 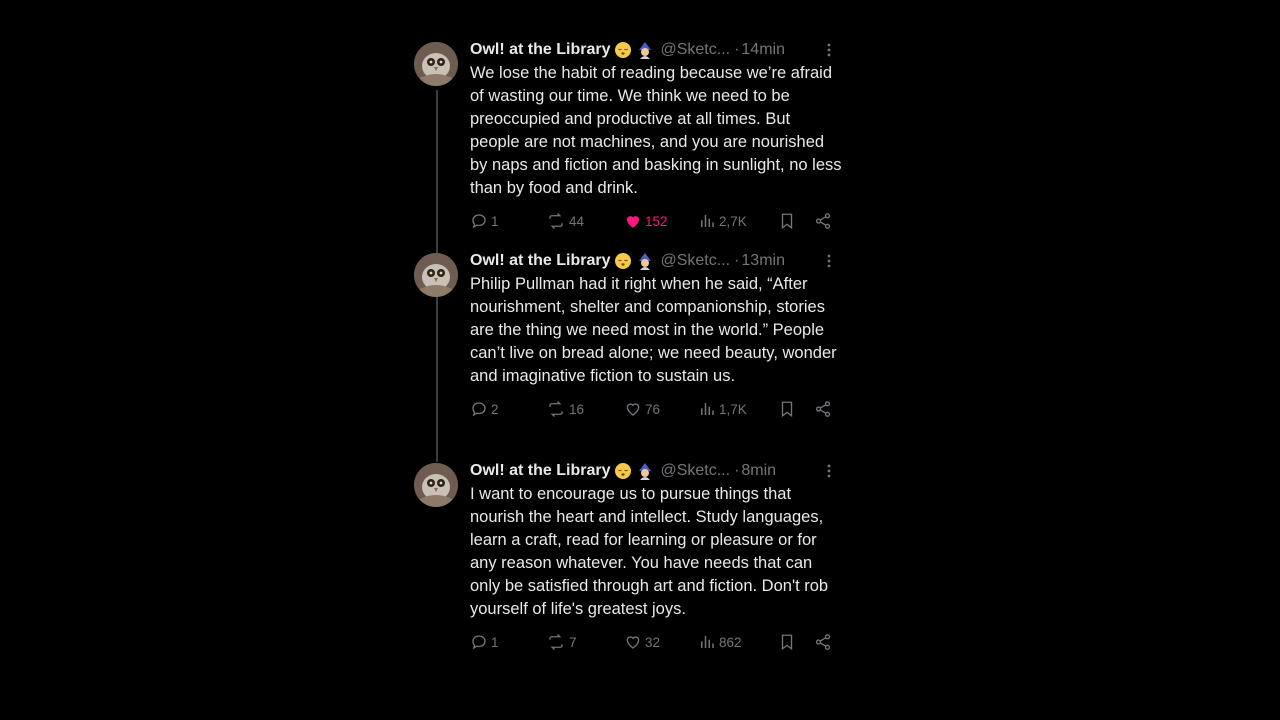 I want to click on like-button: 32, so click(x=661, y=642).